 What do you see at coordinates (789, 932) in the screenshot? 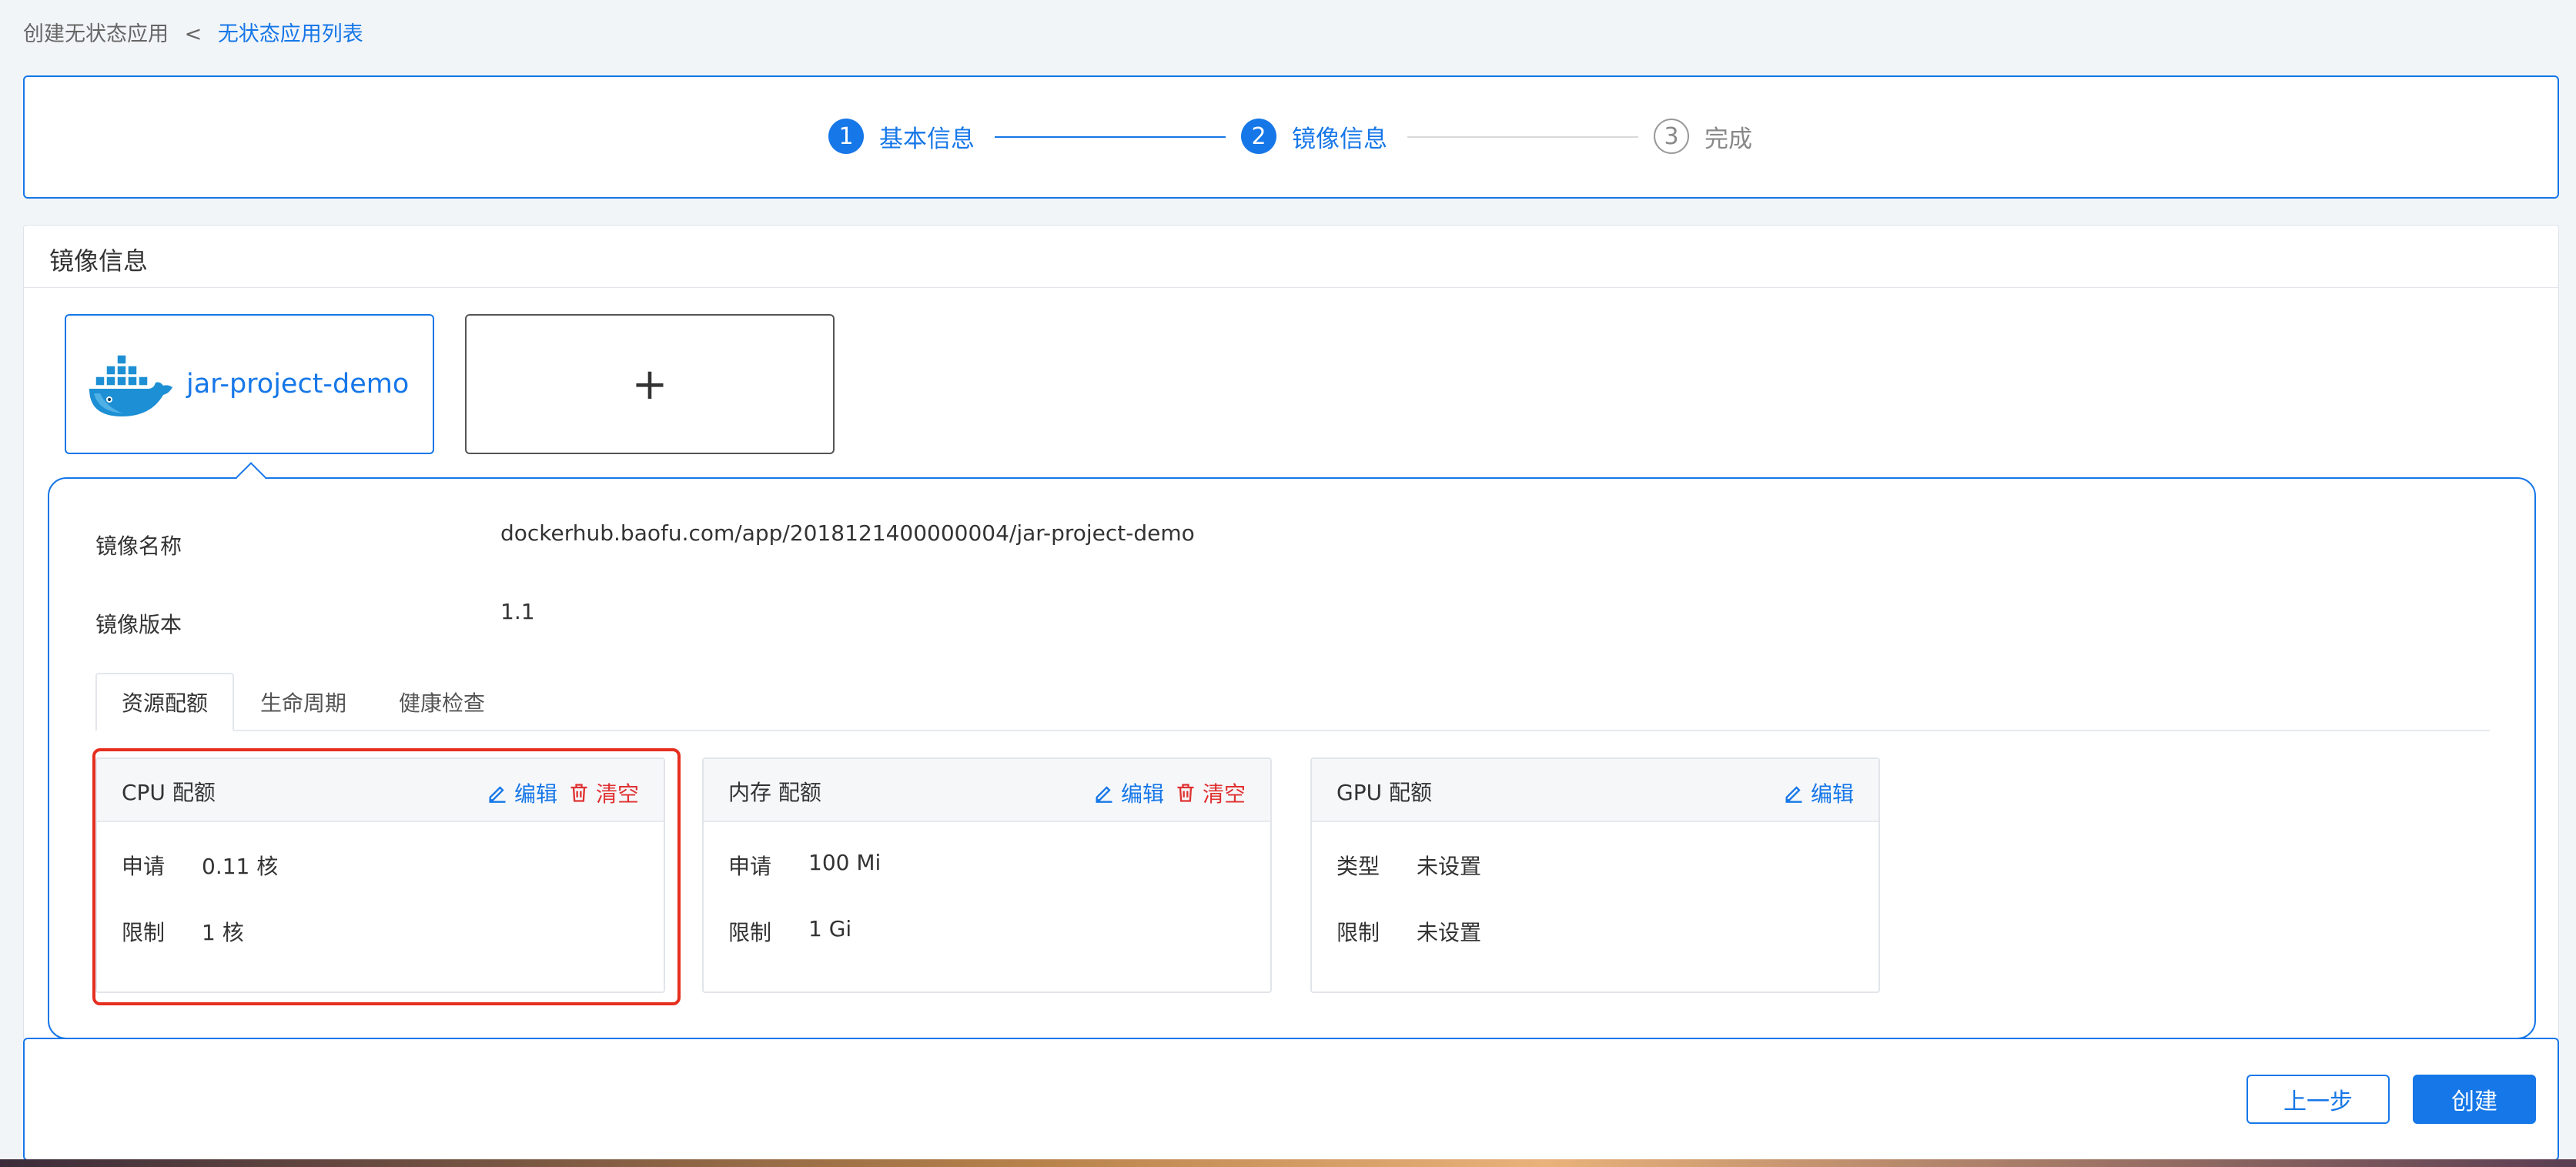
I see `memory-limit-row: 限制 1 Gi` at bounding box center [789, 932].